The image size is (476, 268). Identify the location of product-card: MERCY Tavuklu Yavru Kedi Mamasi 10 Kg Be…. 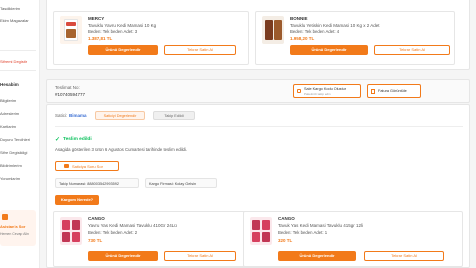
(151, 38).